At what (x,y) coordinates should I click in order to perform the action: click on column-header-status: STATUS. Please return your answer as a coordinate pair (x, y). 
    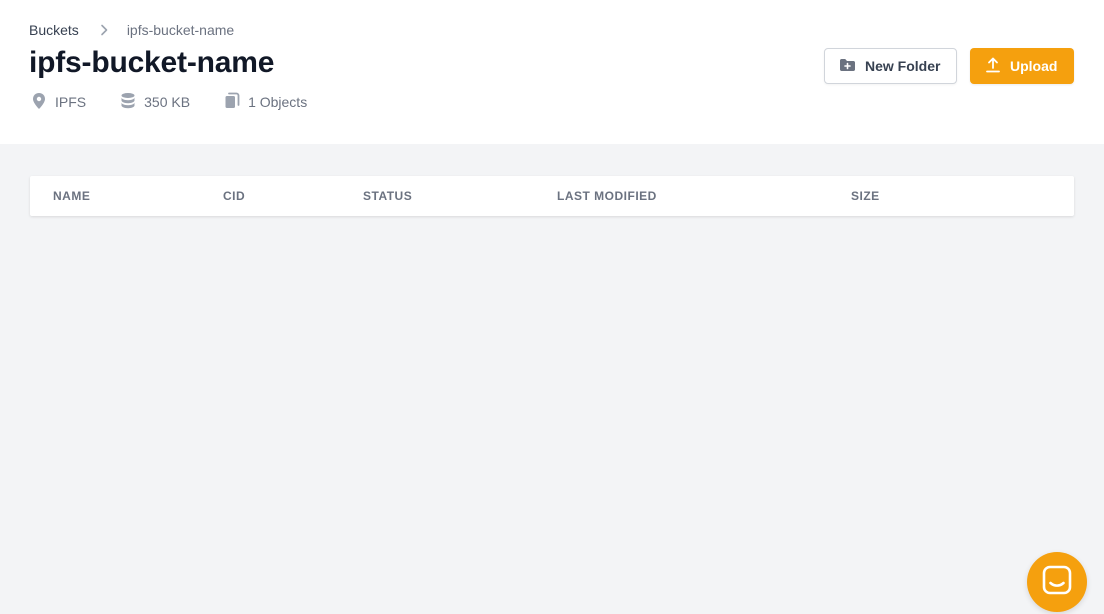
    Looking at the image, I should click on (387, 196).